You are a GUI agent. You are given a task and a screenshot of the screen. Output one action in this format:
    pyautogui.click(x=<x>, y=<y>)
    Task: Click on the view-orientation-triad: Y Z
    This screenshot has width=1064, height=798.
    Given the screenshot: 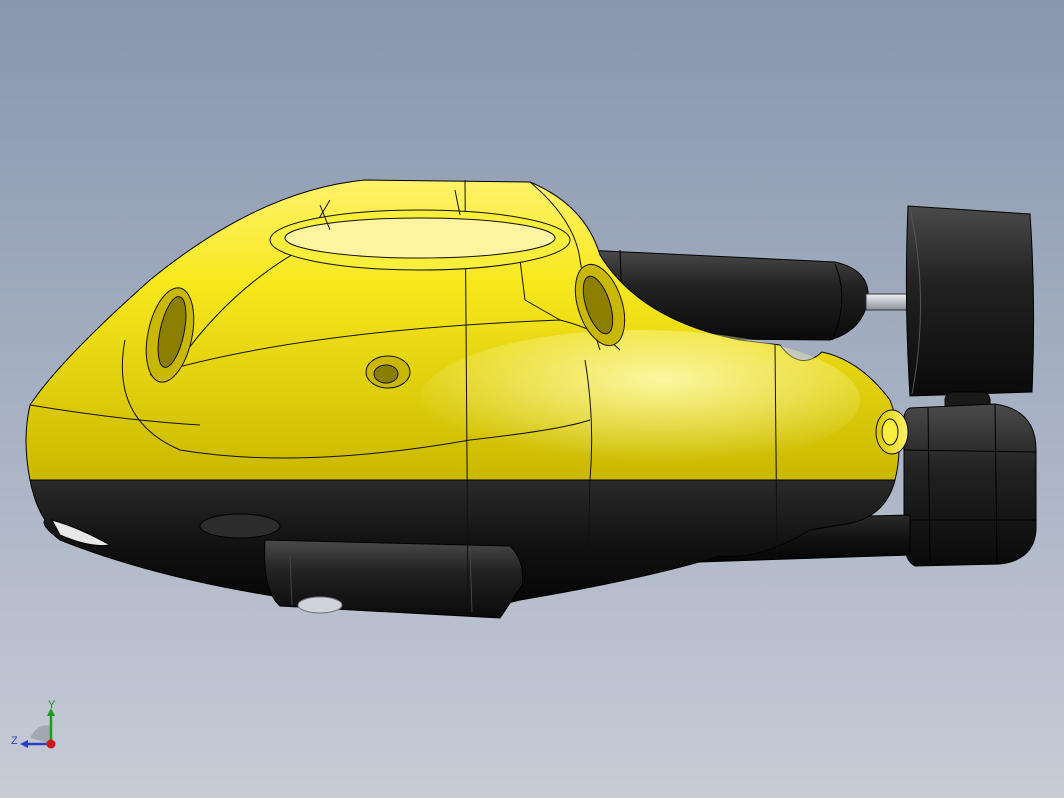 What is the action you would take?
    pyautogui.click(x=38, y=728)
    